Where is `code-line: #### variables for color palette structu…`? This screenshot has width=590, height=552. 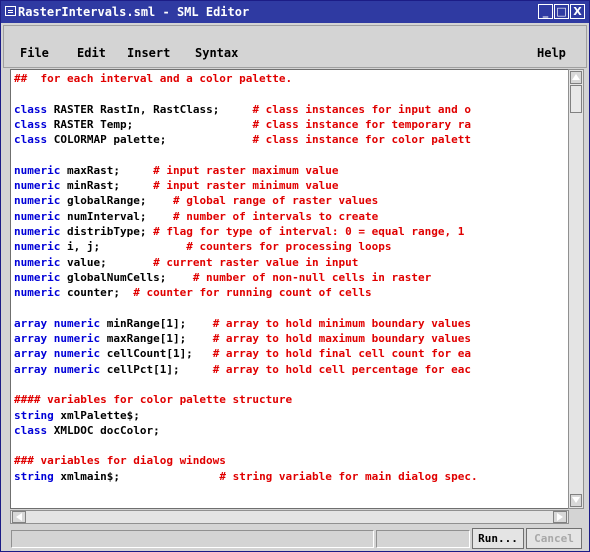
code-line: #### variables for color palette structu… is located at coordinates (246, 399).